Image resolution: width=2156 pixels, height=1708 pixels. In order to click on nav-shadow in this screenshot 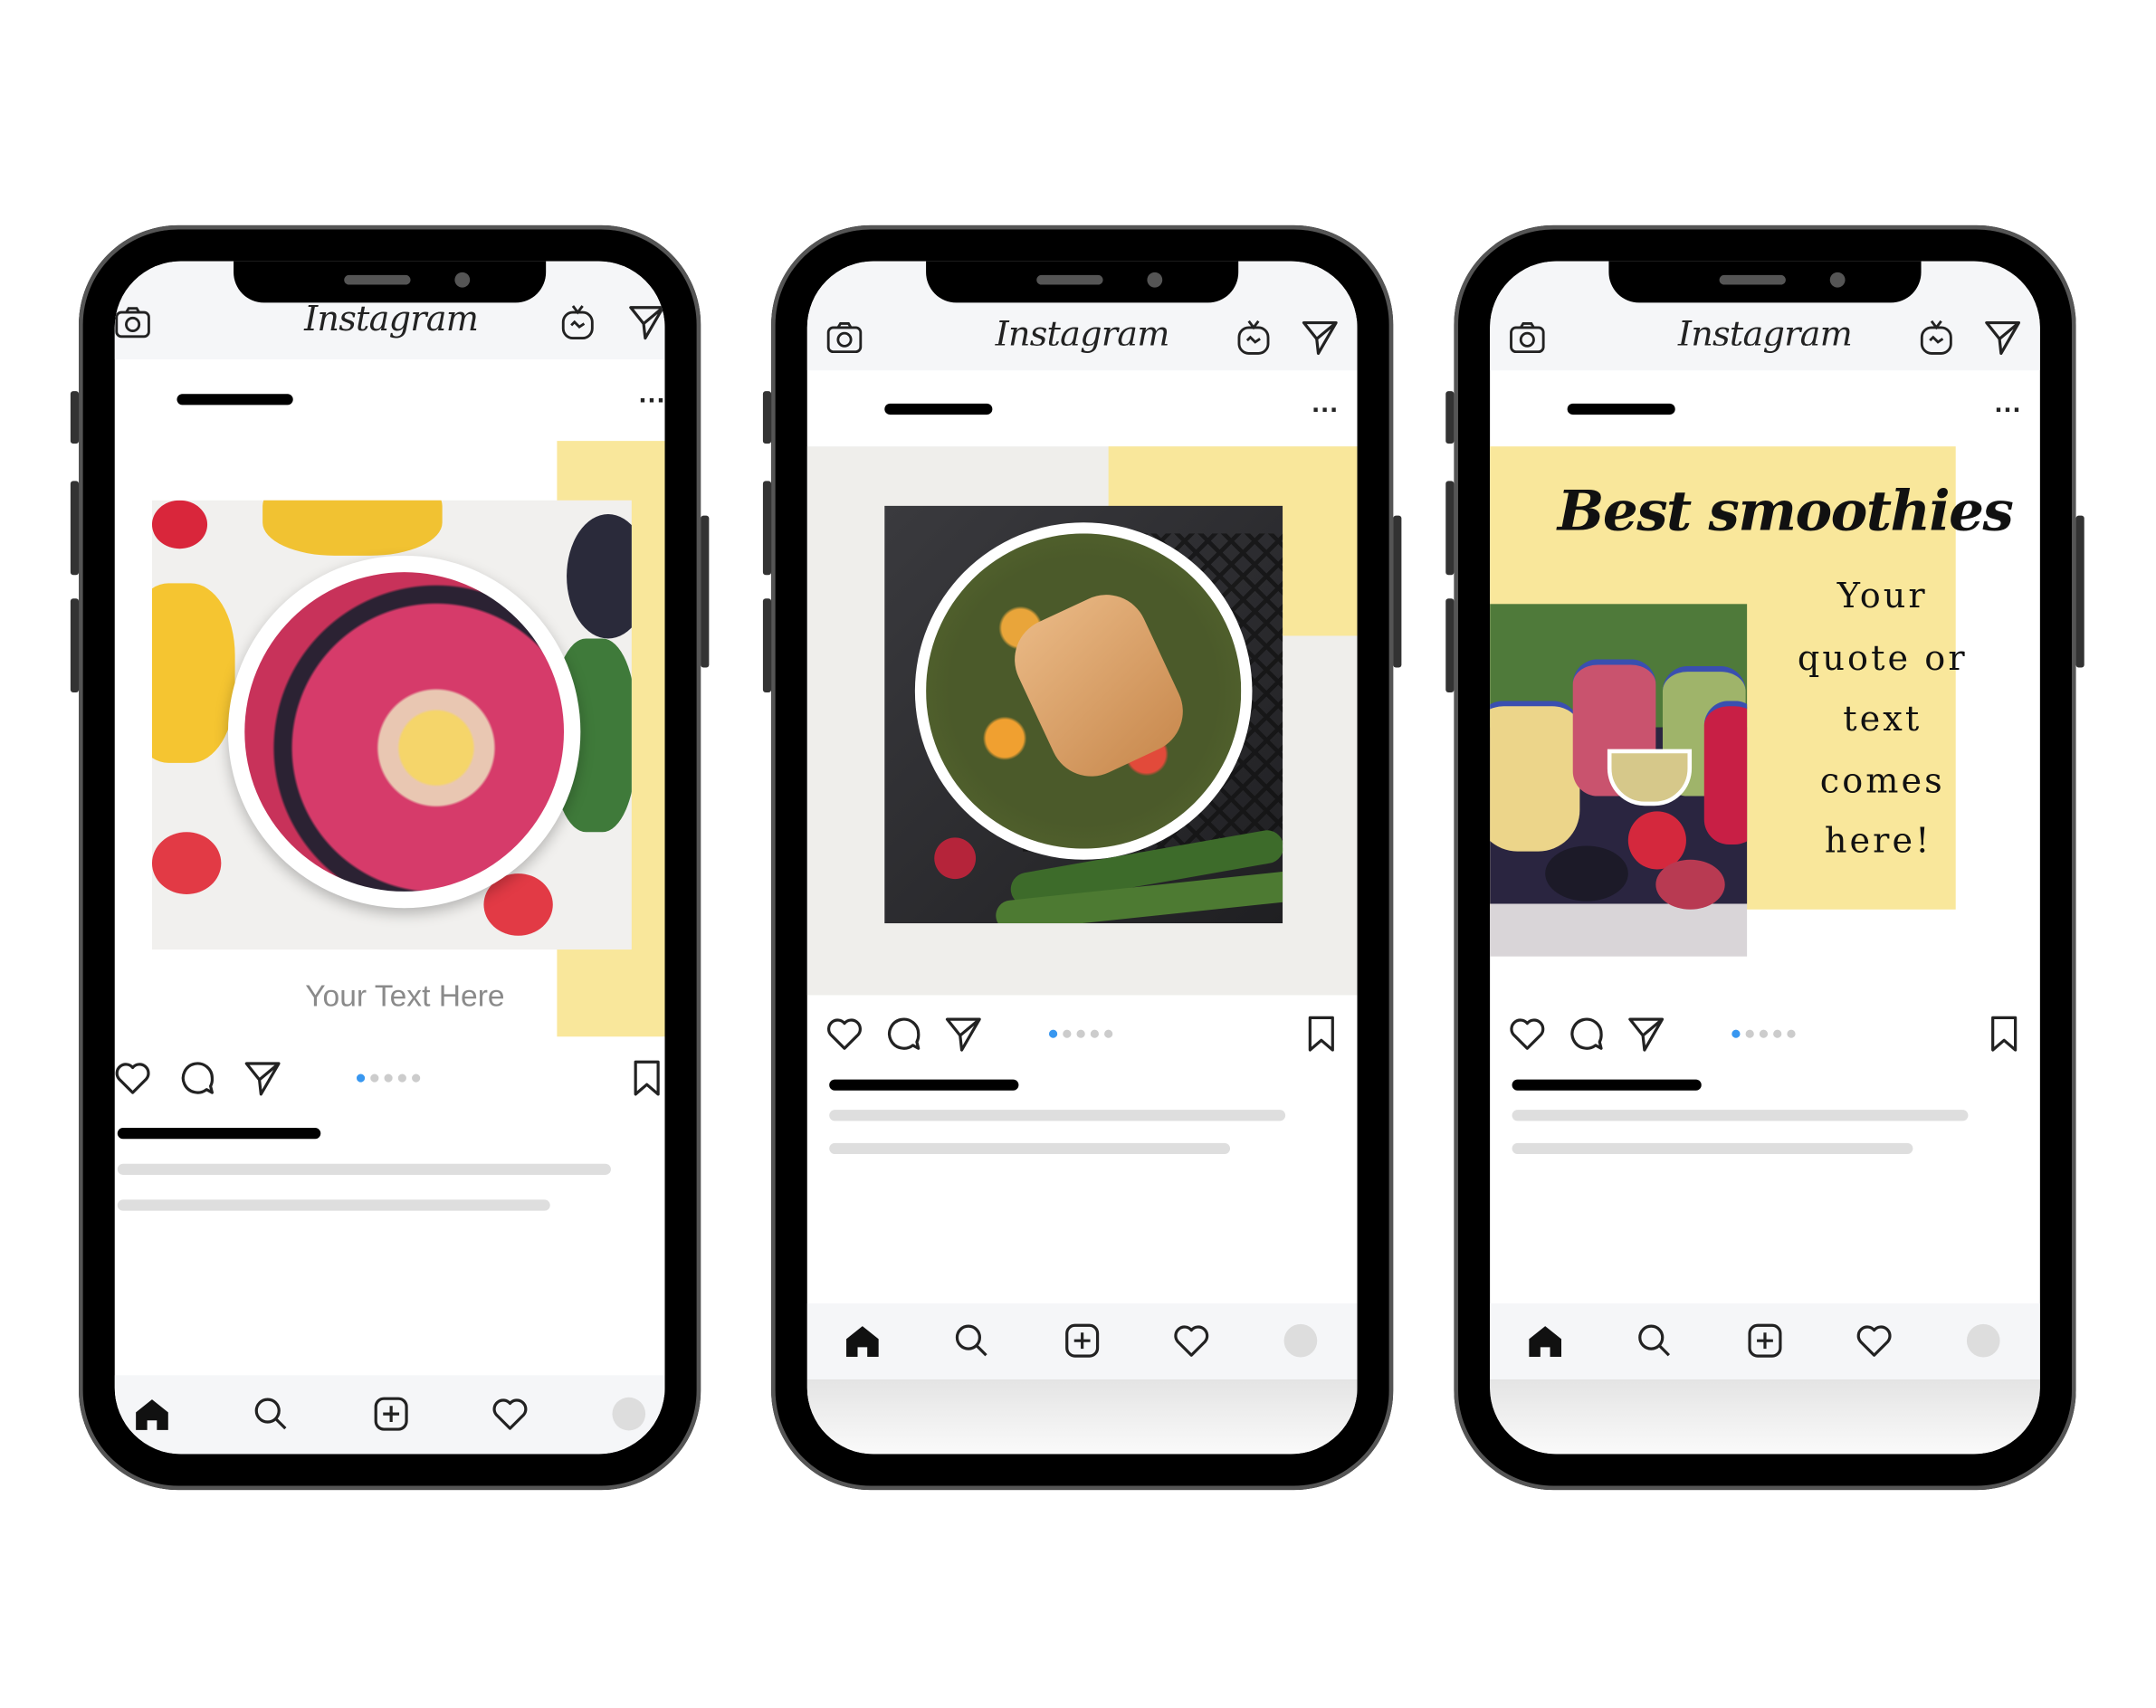, I will do `click(1082, 1417)`.